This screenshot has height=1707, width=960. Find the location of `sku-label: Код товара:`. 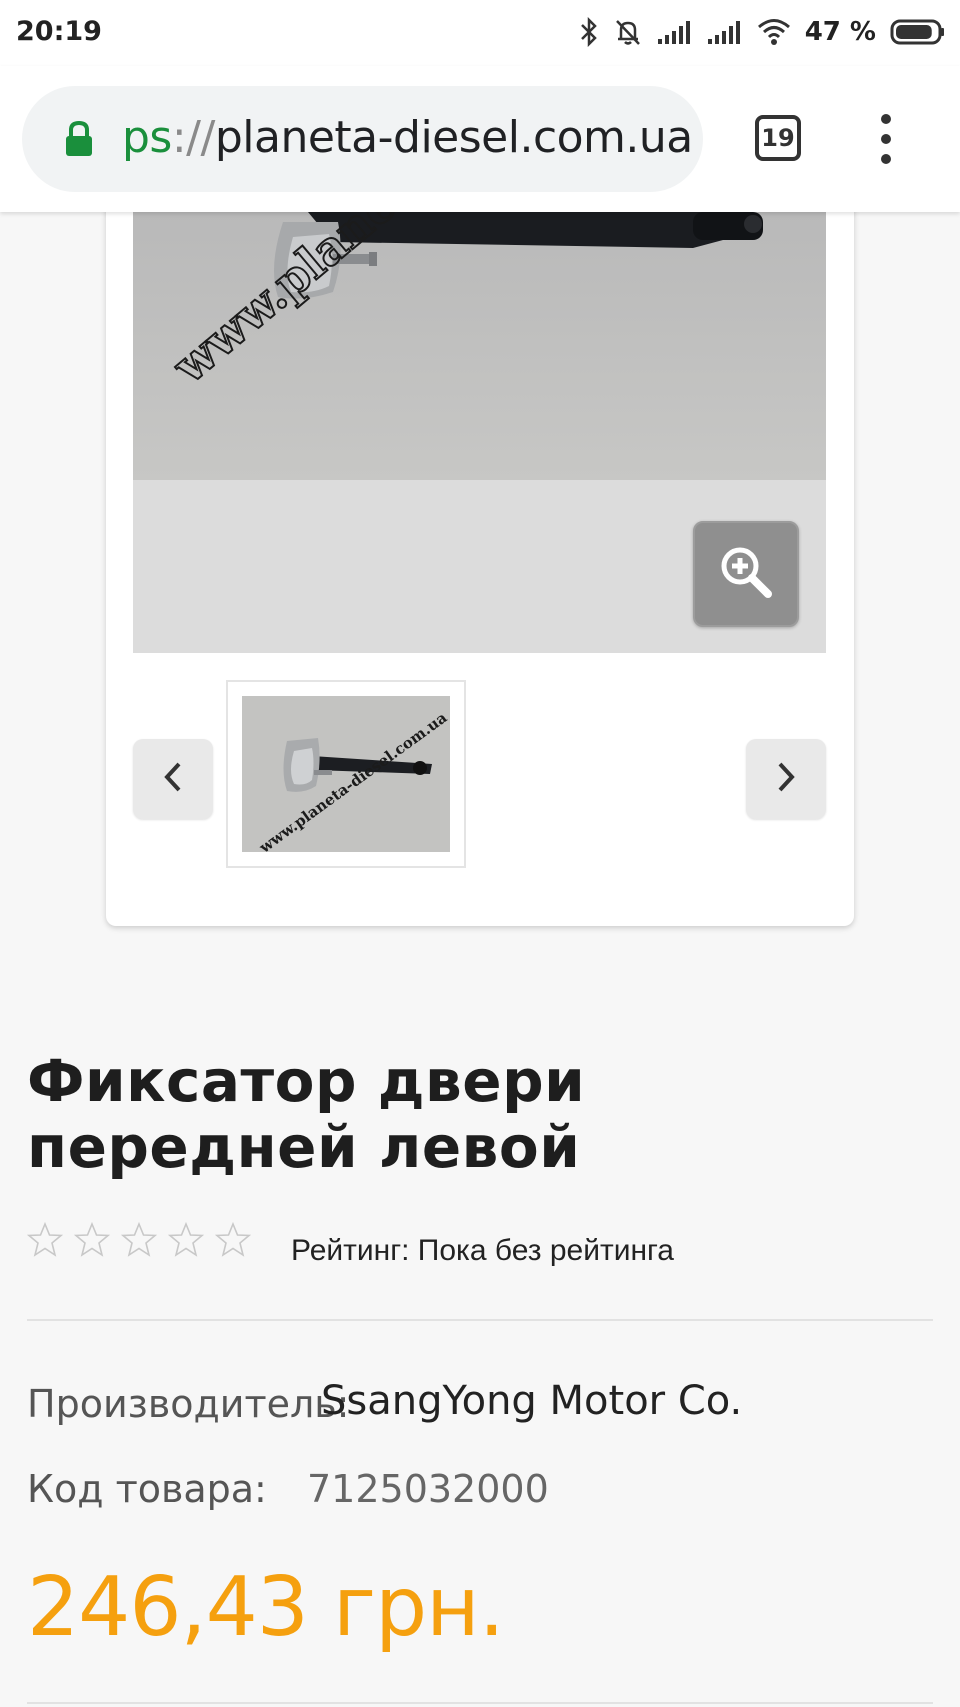

sku-label: Код товара: is located at coordinates (147, 1489).